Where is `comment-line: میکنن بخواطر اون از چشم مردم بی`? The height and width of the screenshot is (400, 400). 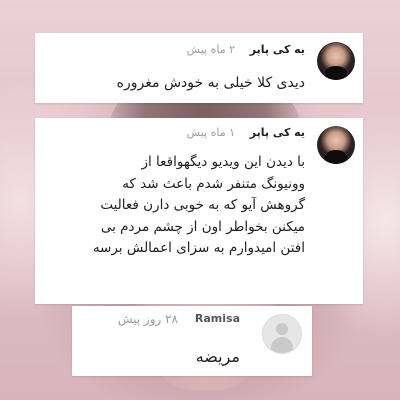
comment-line: میکنن بخواطر اون از چشم مردم بی is located at coordinates (202, 226).